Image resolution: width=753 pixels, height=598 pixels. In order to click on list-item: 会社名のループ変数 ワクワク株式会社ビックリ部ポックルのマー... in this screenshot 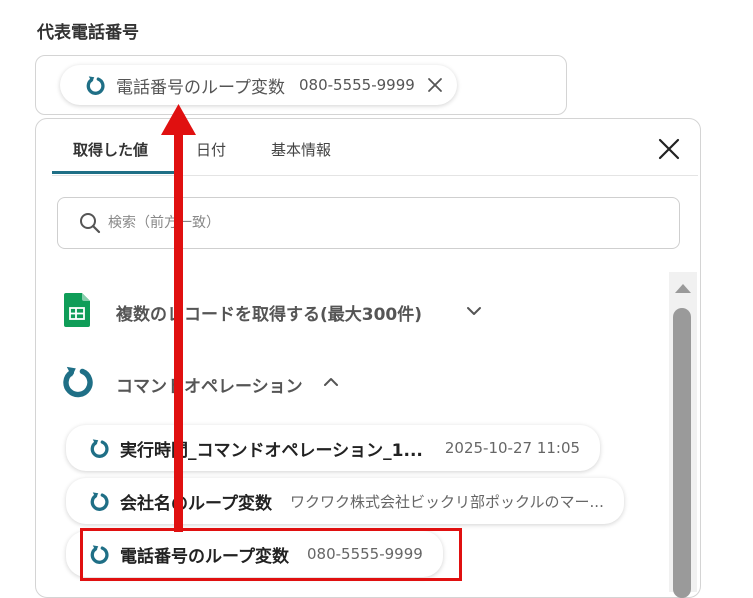, I will do `click(345, 501)`.